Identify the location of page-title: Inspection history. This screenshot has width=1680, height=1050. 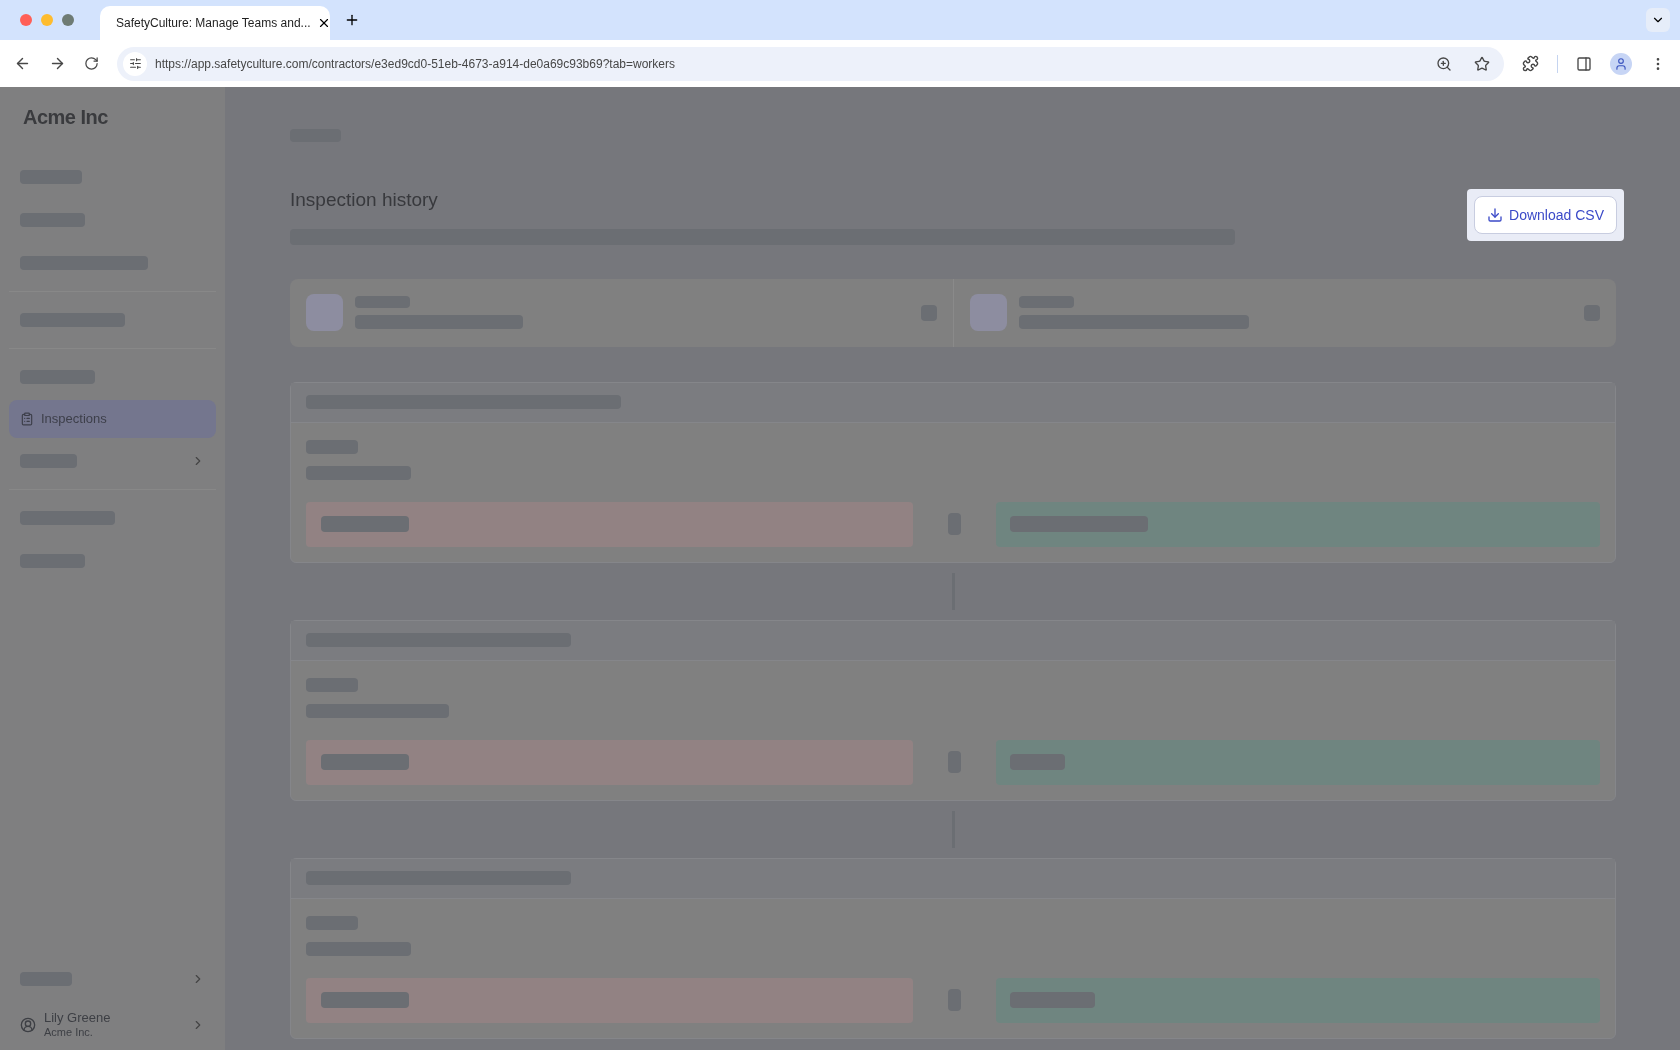
(364, 200).